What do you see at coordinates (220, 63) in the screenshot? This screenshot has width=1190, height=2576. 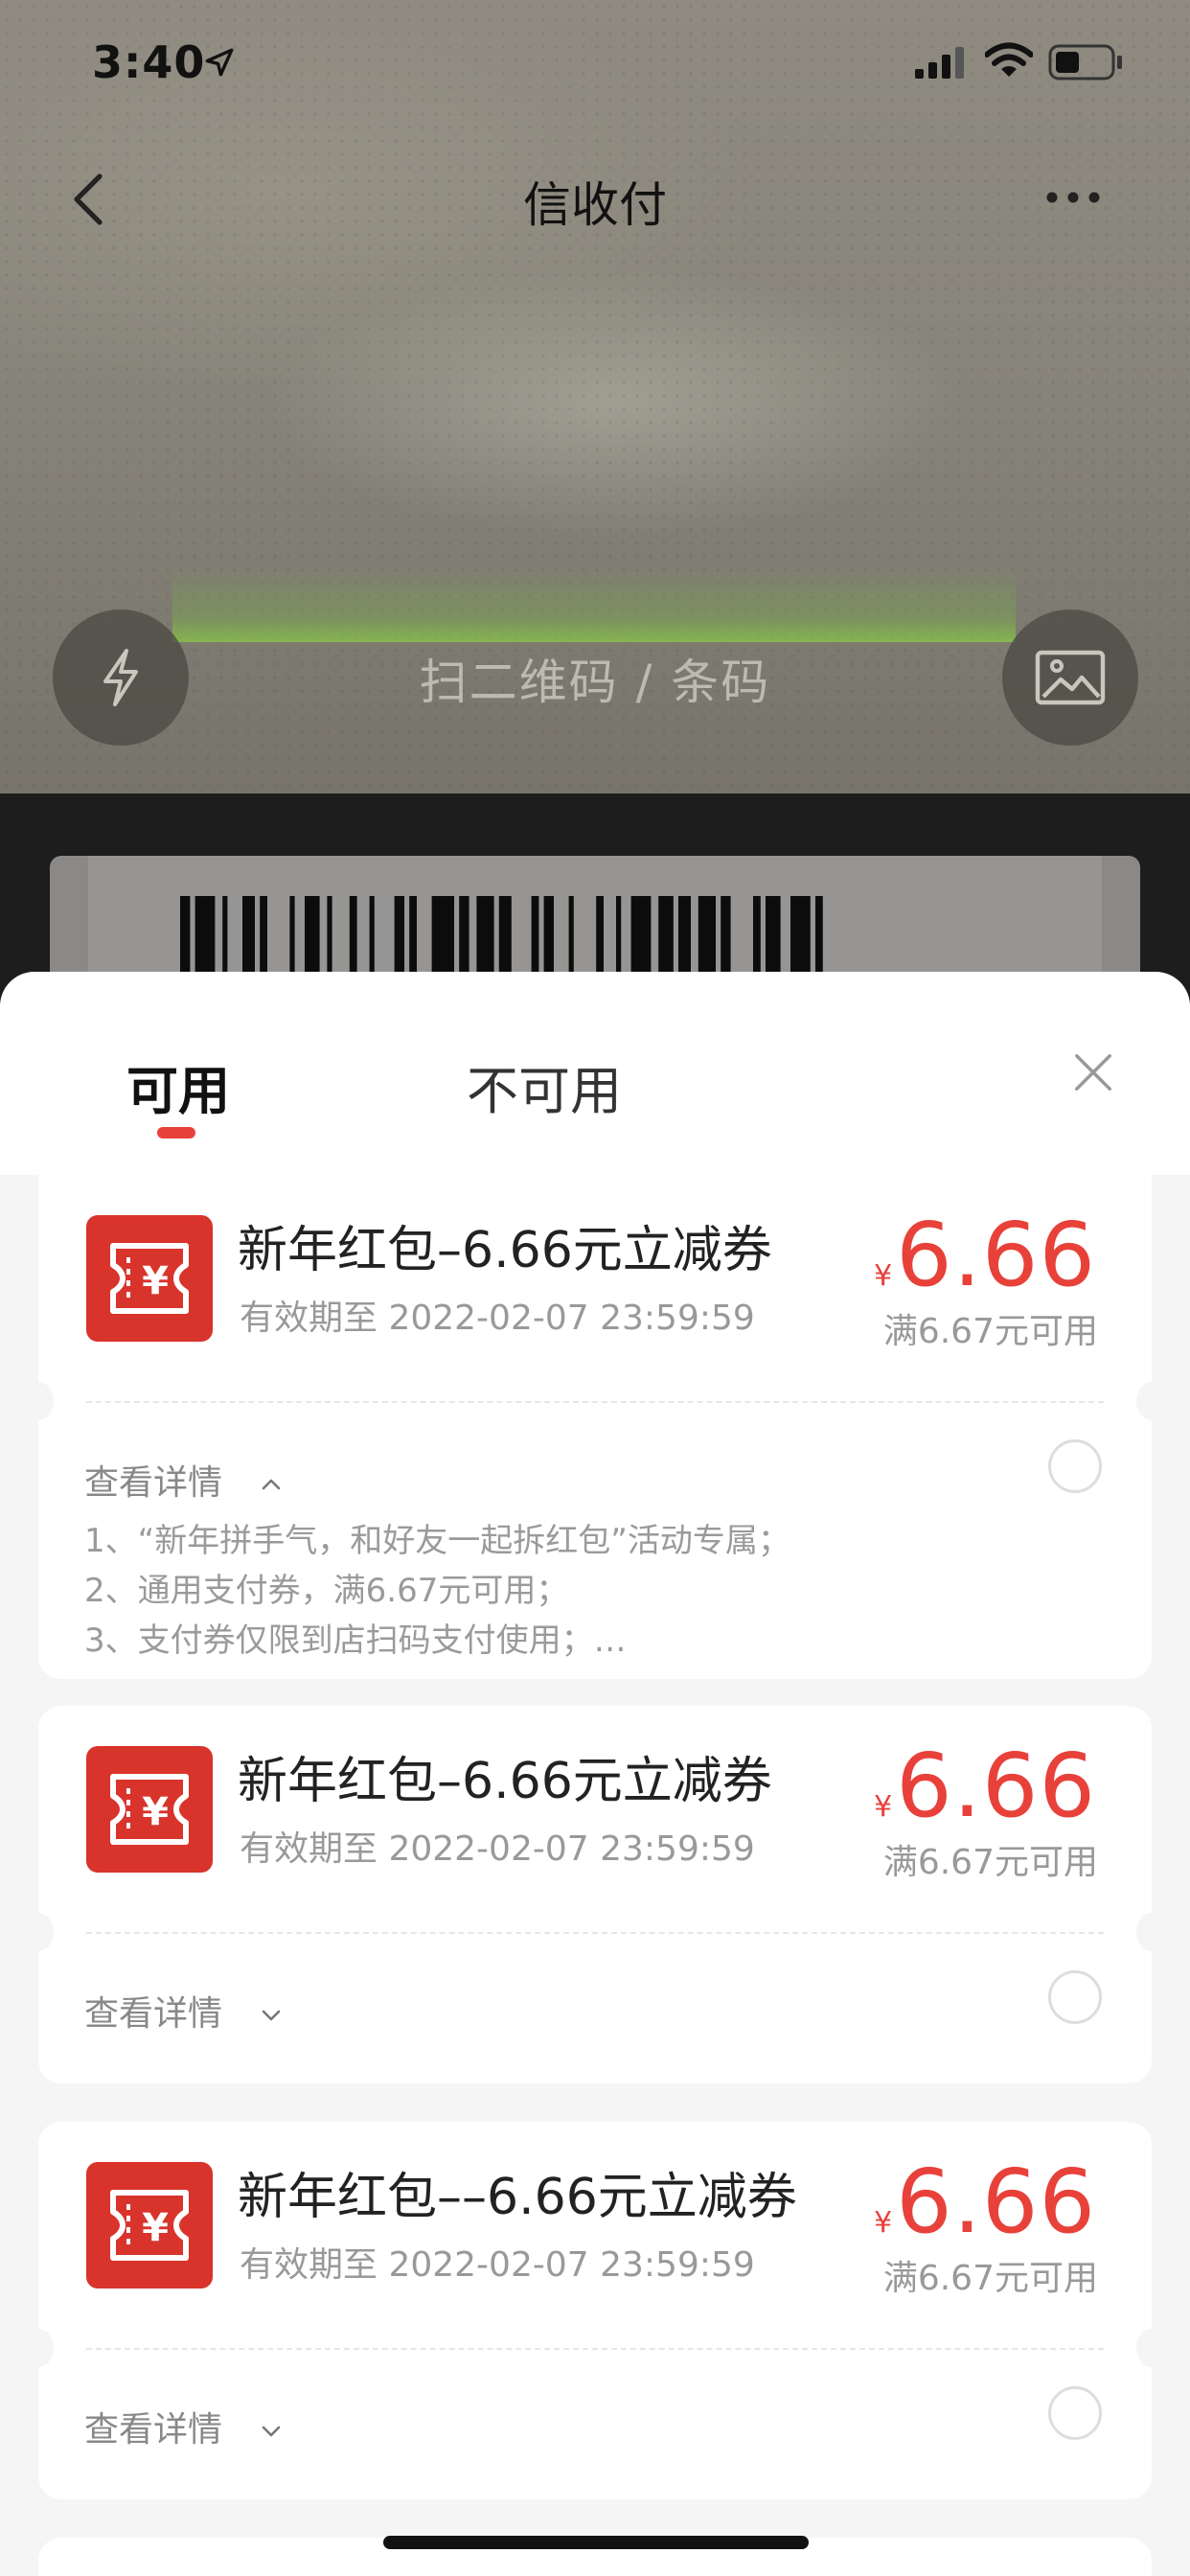 I see `location-arrow-icon` at bounding box center [220, 63].